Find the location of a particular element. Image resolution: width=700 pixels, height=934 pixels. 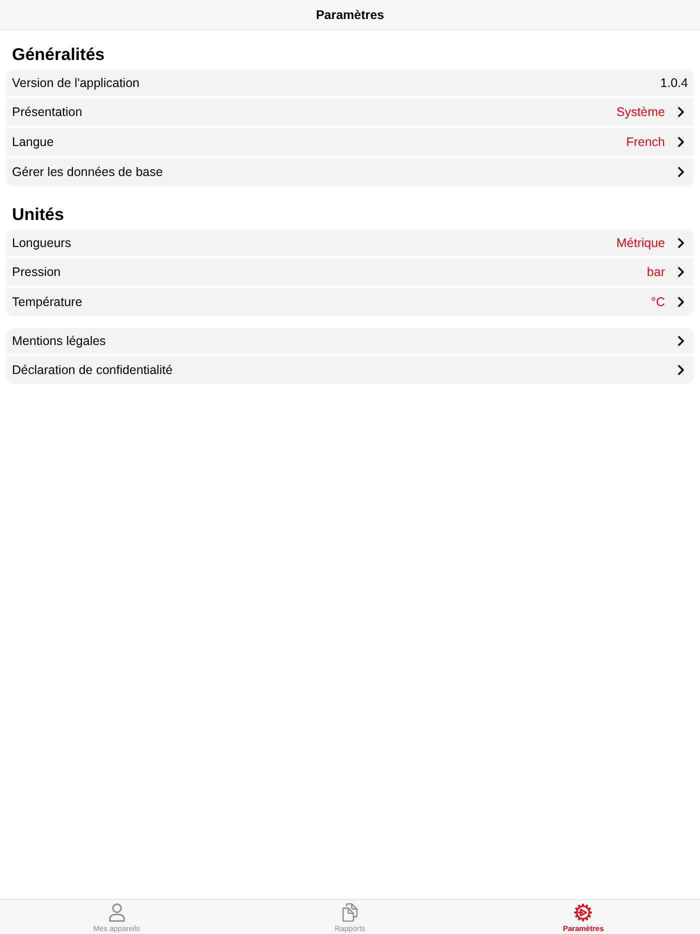

person-icon is located at coordinates (117, 912).